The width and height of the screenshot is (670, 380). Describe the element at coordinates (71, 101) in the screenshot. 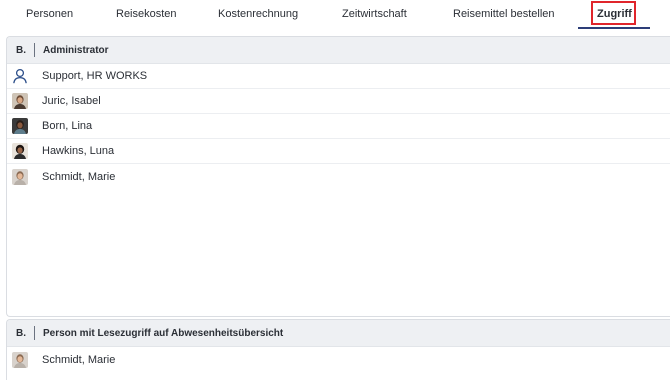

I see `member-name: Juric, Isabel` at that location.